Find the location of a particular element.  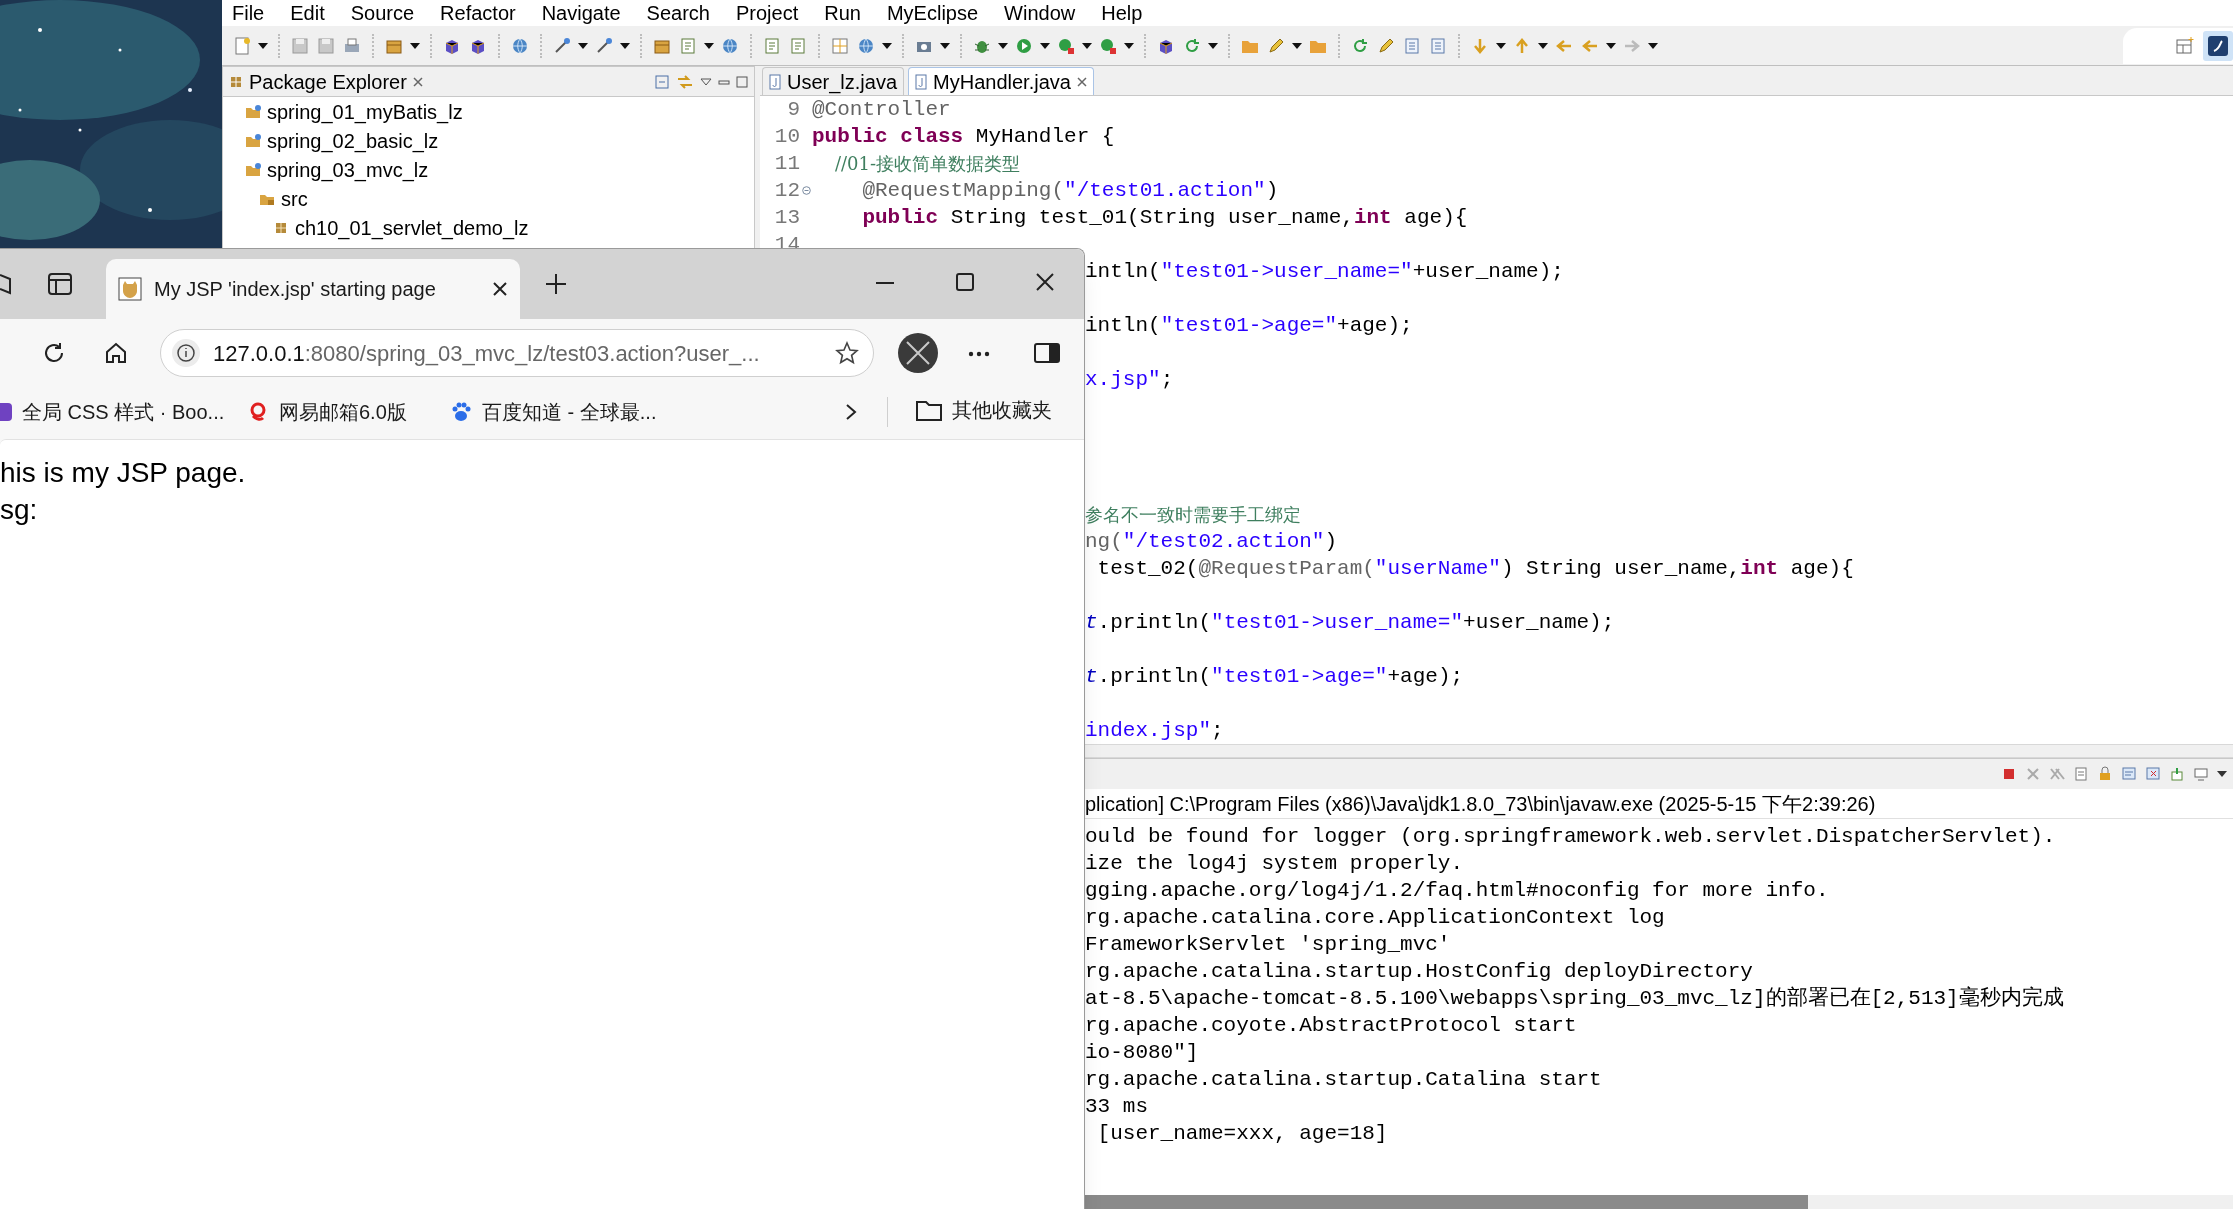

sidebar-icon is located at coordinates (1047, 353).